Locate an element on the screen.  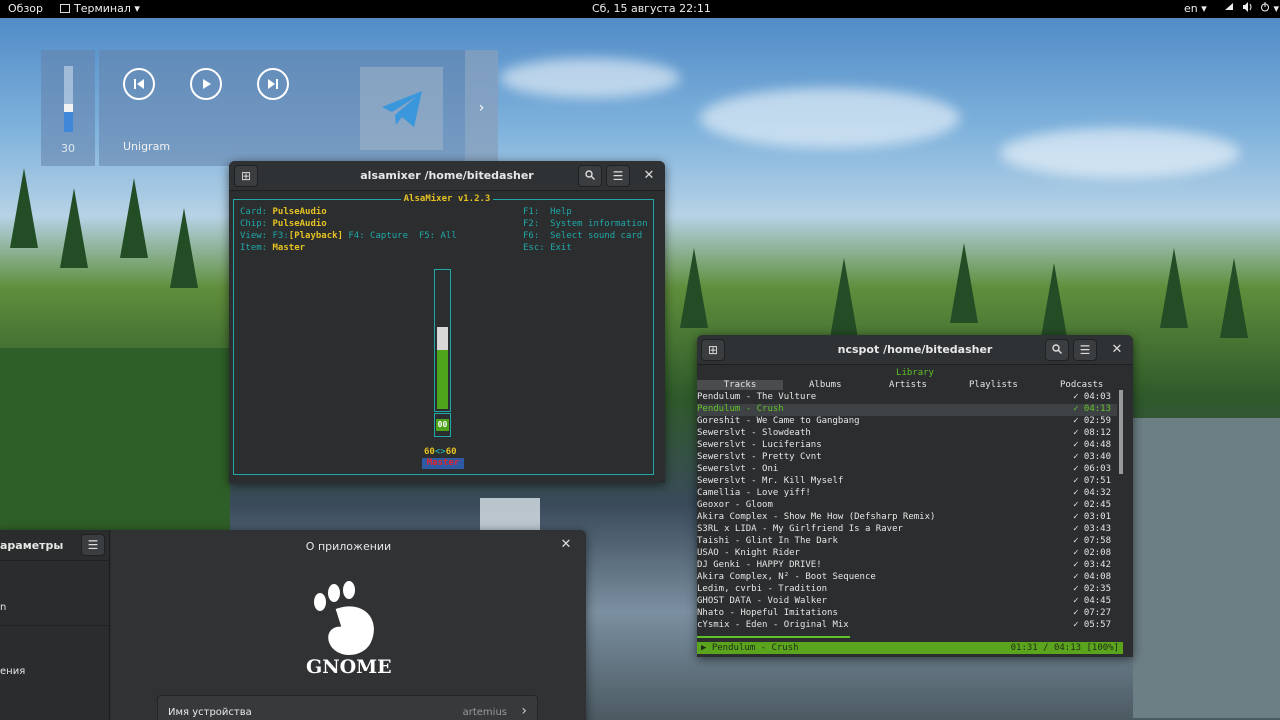
chevron-right-icon: › is located at coordinates (481, 108).